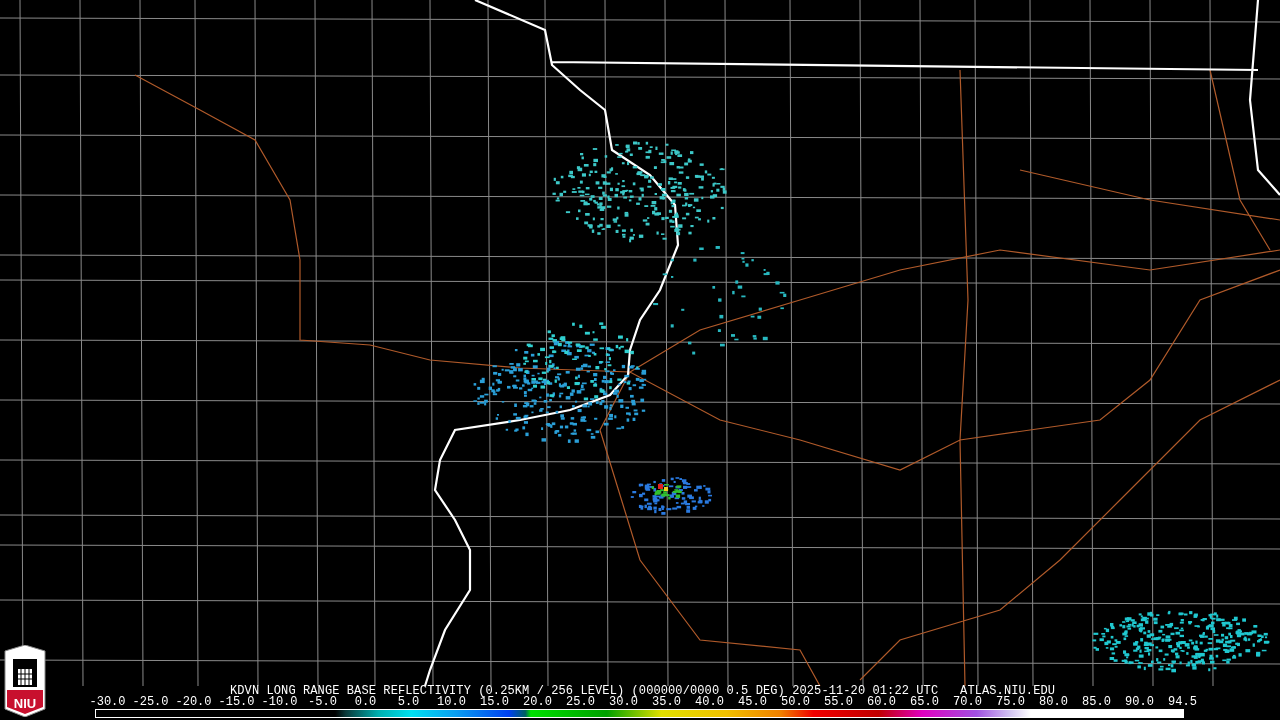 The width and height of the screenshot is (1280, 720). What do you see at coordinates (643, 691) in the screenshot?
I see `product-caption: KDVN LONG RANGE BASE REFLECTIVITY (0.25KM / 256 LEVEL) (000000/0000 0.5 DEG) 2025-11-20 01:22 UTC ATLAS.NIU.EDU` at bounding box center [643, 691].